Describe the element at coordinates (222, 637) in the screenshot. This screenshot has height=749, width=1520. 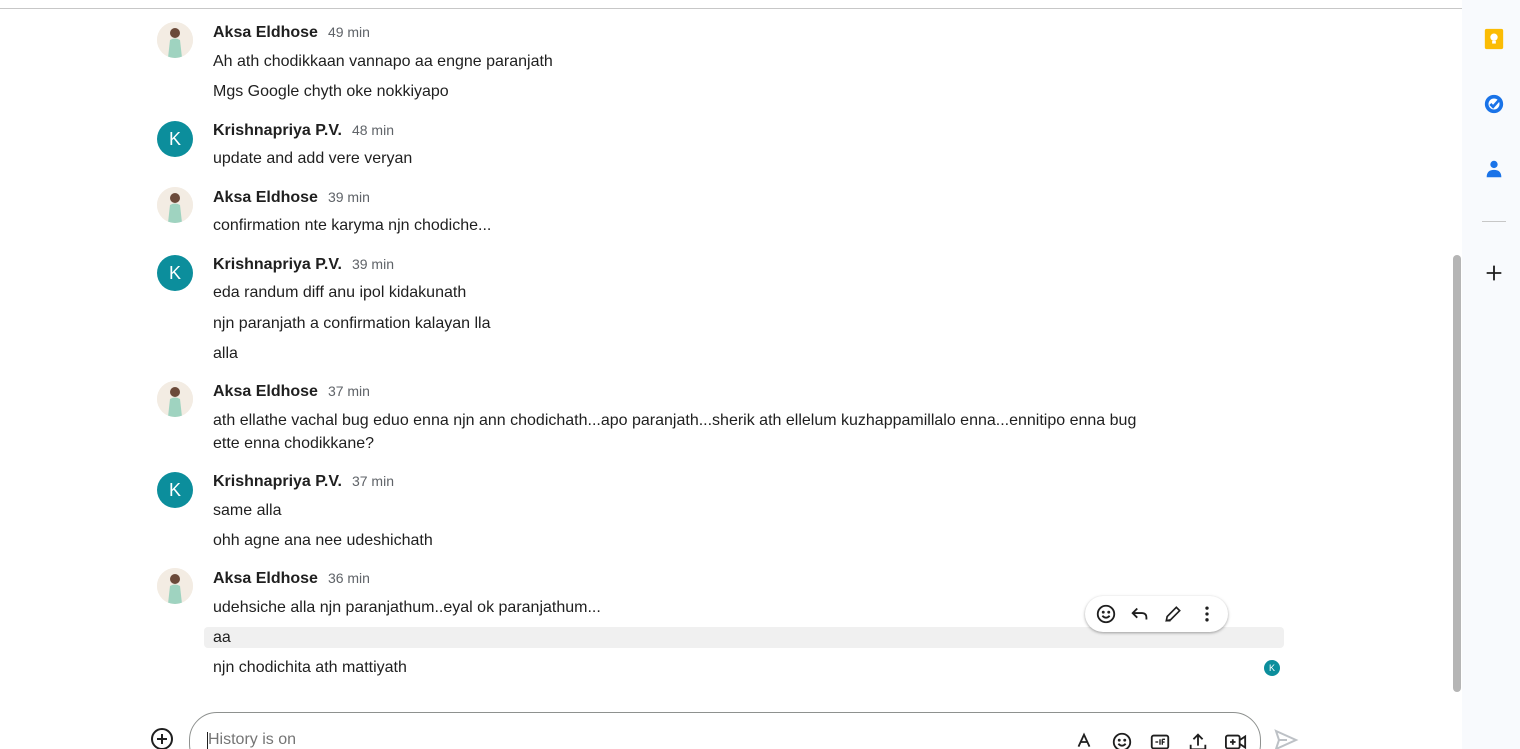
I see `message-text: aa` at that location.